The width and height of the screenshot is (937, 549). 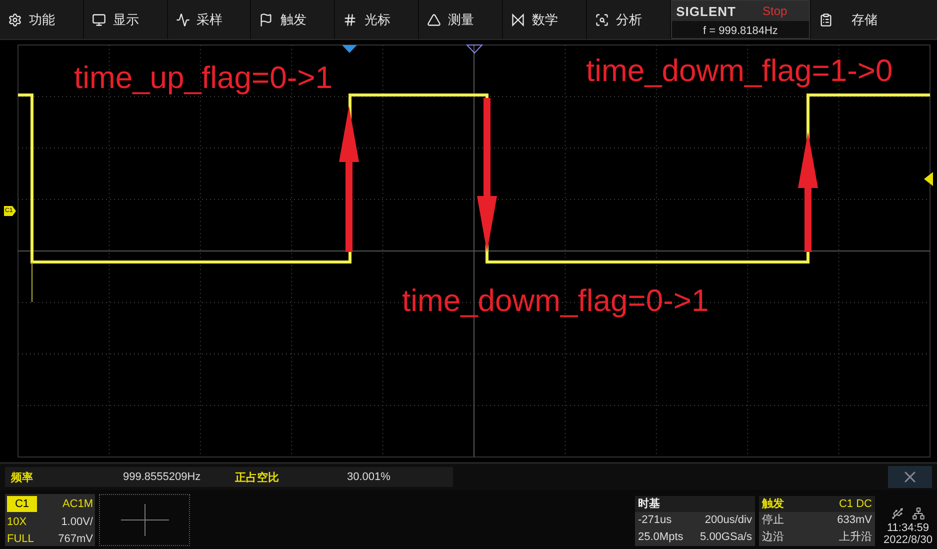 What do you see at coordinates (173, 477) in the screenshot?
I see `measure-value: 999.8555209Hz` at bounding box center [173, 477].